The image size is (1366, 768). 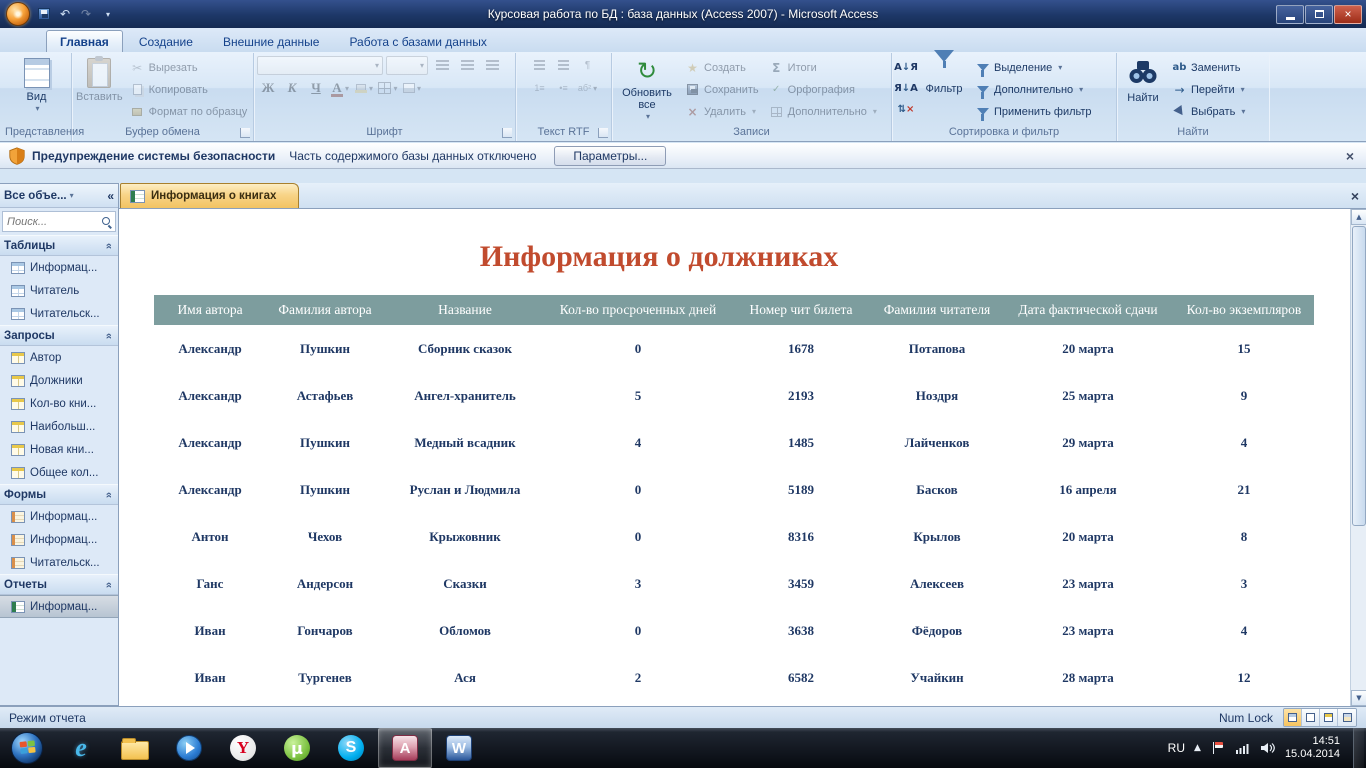 I want to click on nav-section-reports: Отчеты», so click(x=59, y=584).